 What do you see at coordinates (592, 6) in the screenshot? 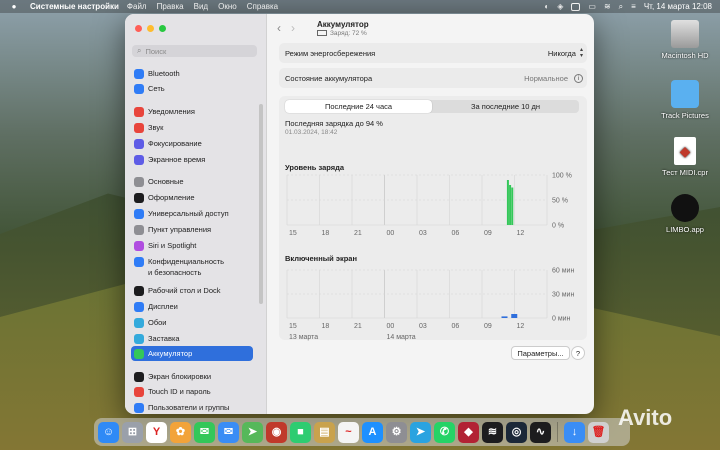
I see `status-battery-icon: ▭` at bounding box center [592, 6].